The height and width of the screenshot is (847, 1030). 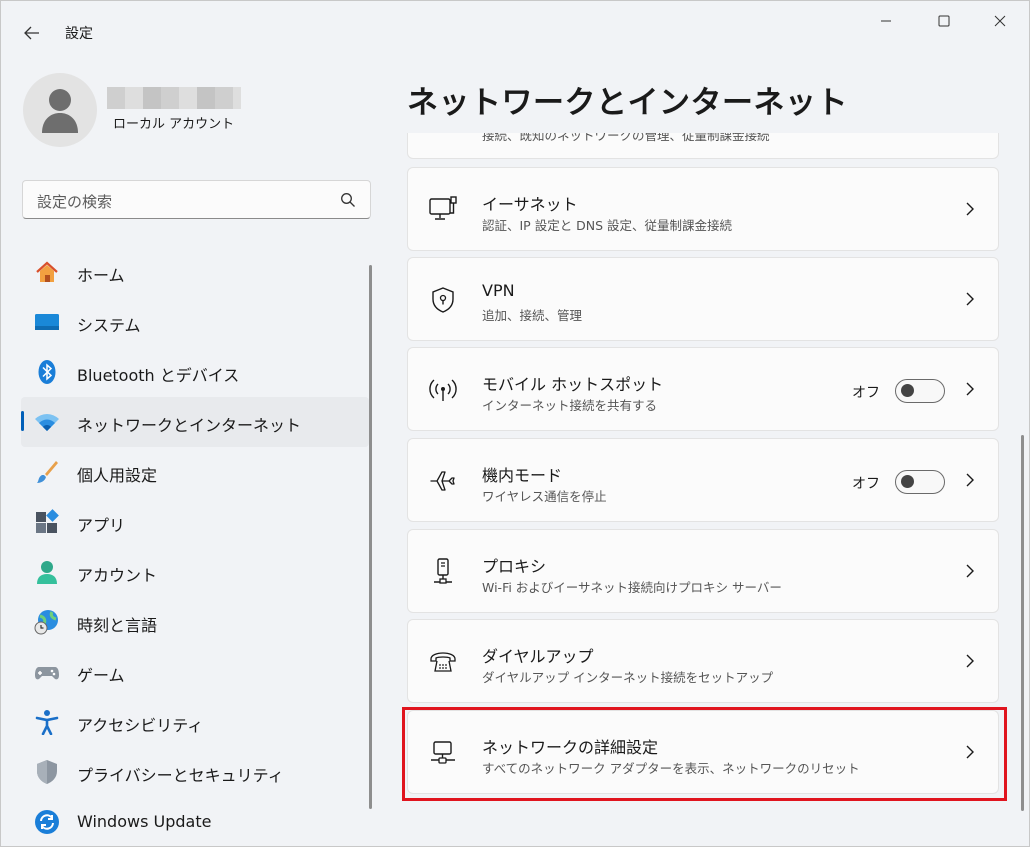 I want to click on user-name-redacted, so click(x=174, y=98).